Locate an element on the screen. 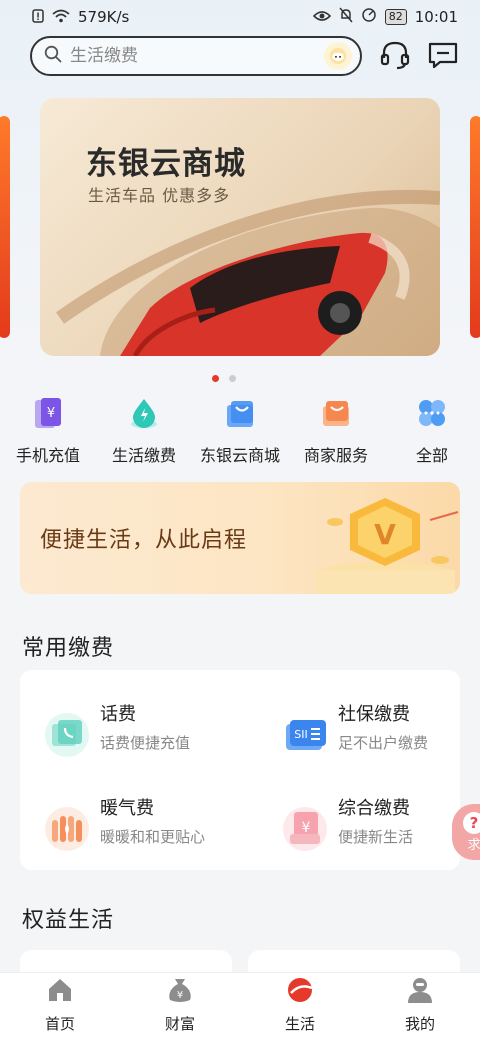 This screenshot has height=1040, width=480. quick-item-label: 手机充值 is located at coordinates (47, 455).